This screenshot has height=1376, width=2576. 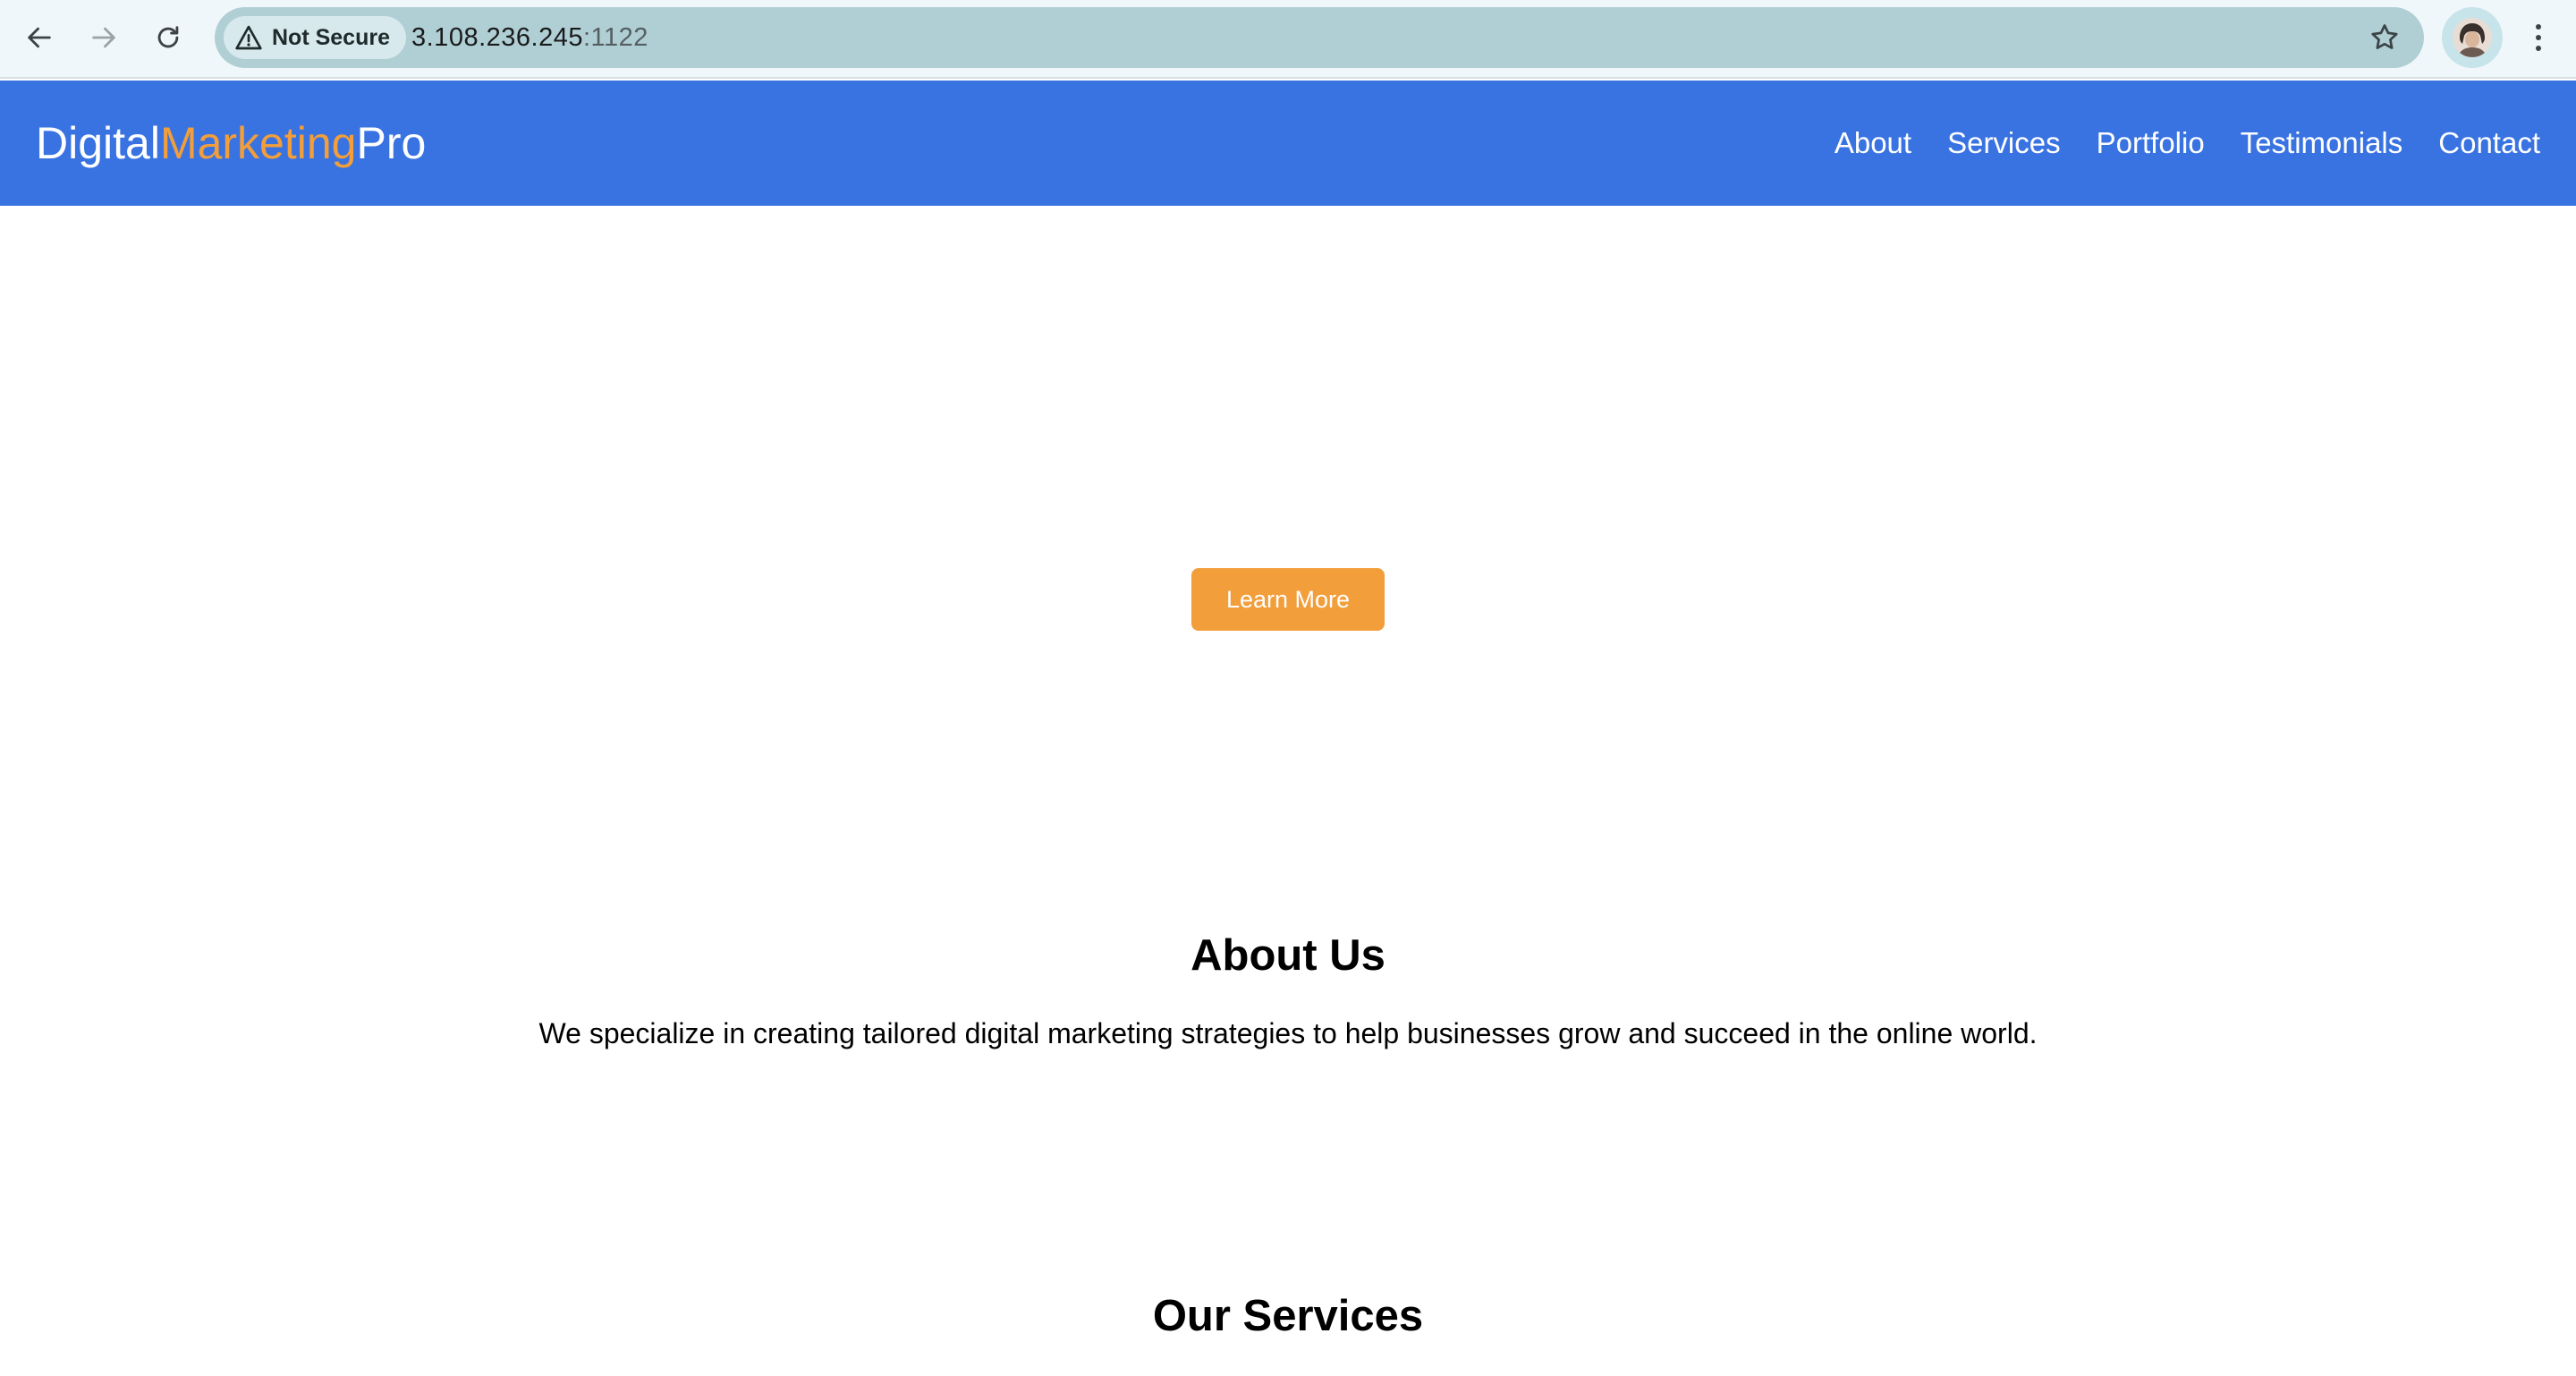 I want to click on star-icon, so click(x=2384, y=37).